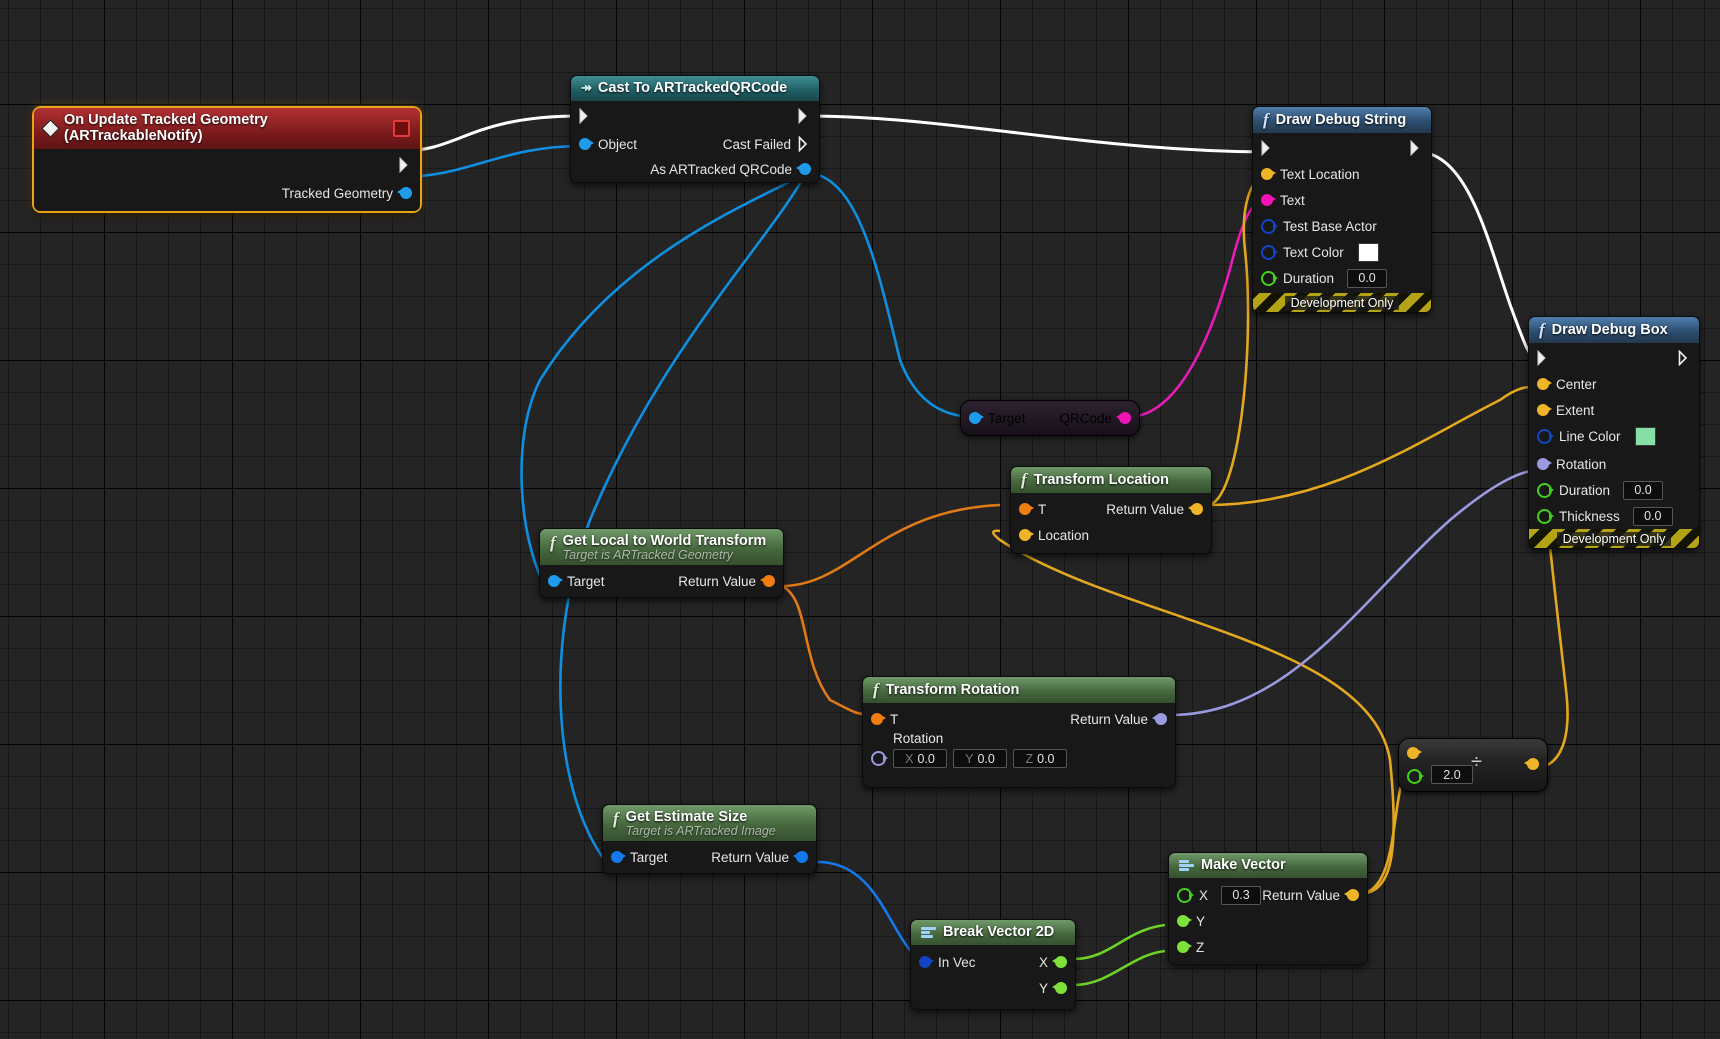 The width and height of the screenshot is (1720, 1039). I want to click on pin-in-object: Object, so click(608, 144).